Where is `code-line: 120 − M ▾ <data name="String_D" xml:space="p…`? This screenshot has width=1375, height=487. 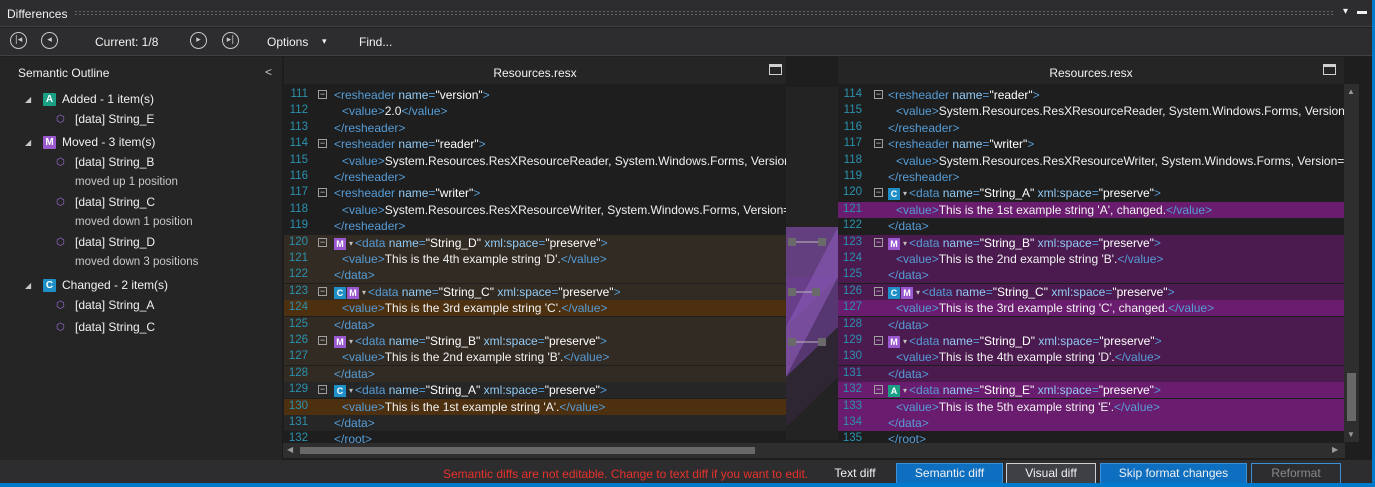
code-line: 120 − M ▾ <data name="String_D" xml:space="p… is located at coordinates (535, 243).